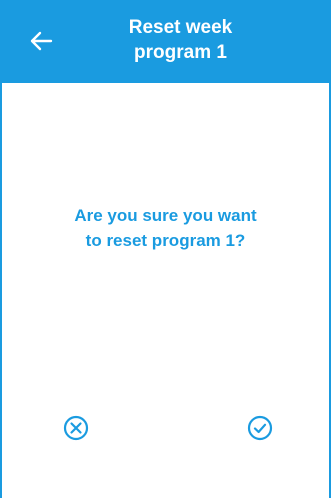 The image size is (331, 498). I want to click on circle-check-icon, so click(260, 428).